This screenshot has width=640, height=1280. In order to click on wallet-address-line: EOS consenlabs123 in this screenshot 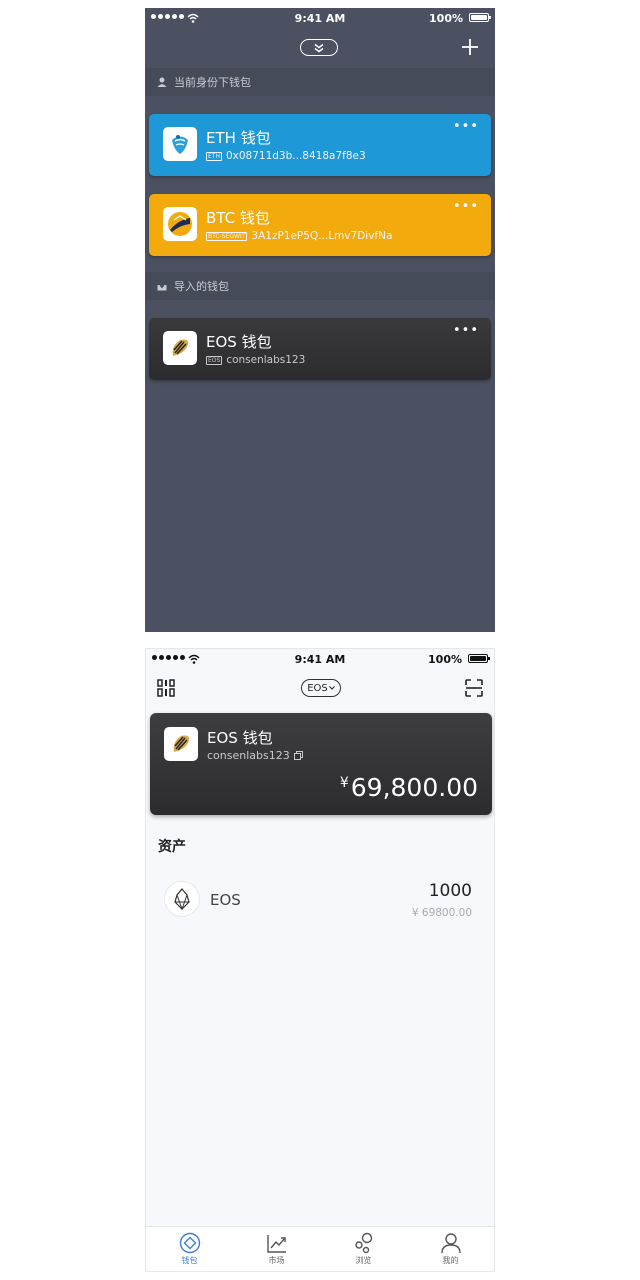, I will do `click(255, 360)`.